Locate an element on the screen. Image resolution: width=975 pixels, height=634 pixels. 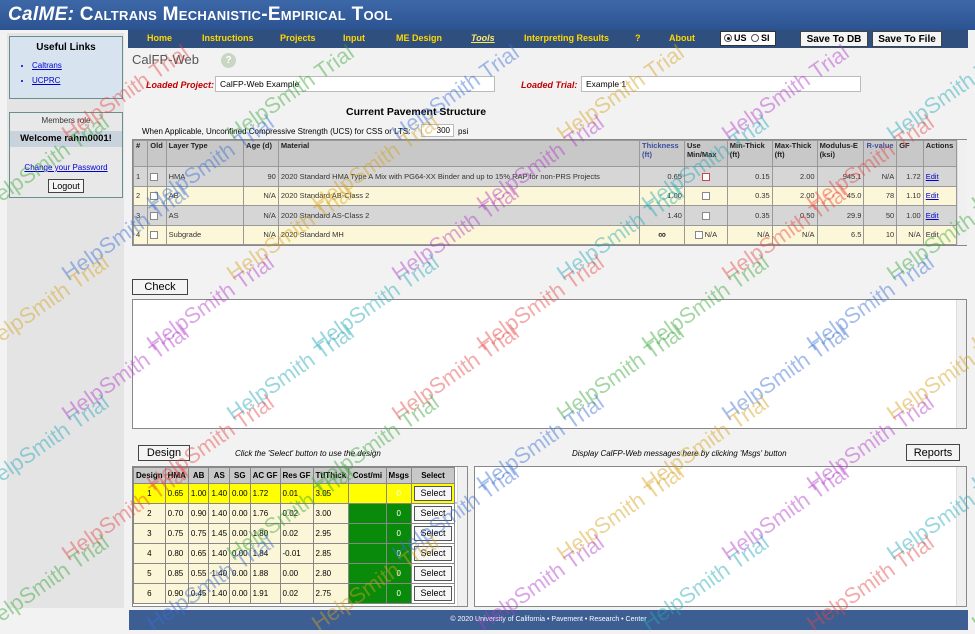
max-thick: N/A is located at coordinates (794, 234).